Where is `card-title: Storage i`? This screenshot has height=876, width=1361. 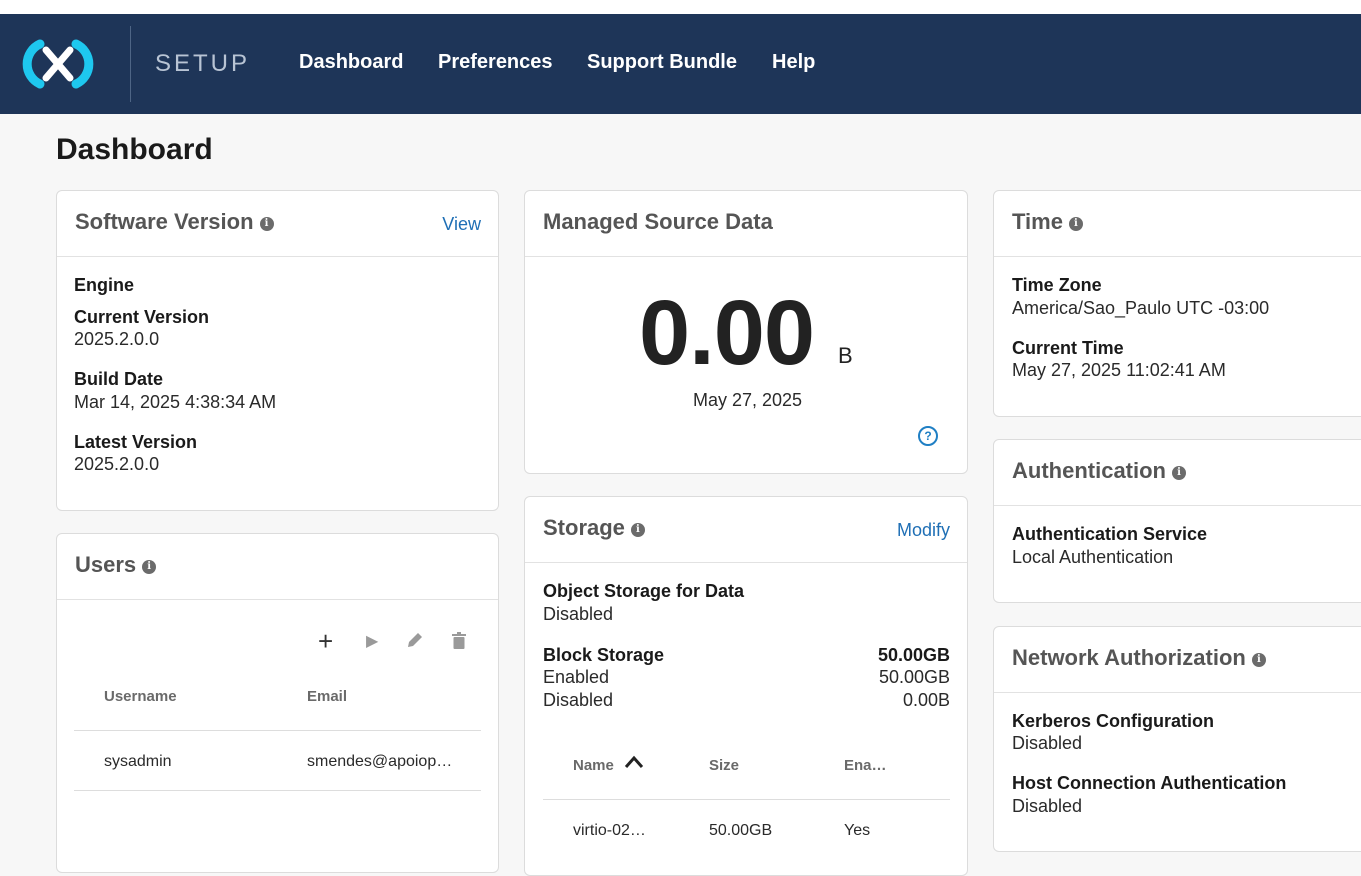 card-title: Storage i is located at coordinates (594, 528).